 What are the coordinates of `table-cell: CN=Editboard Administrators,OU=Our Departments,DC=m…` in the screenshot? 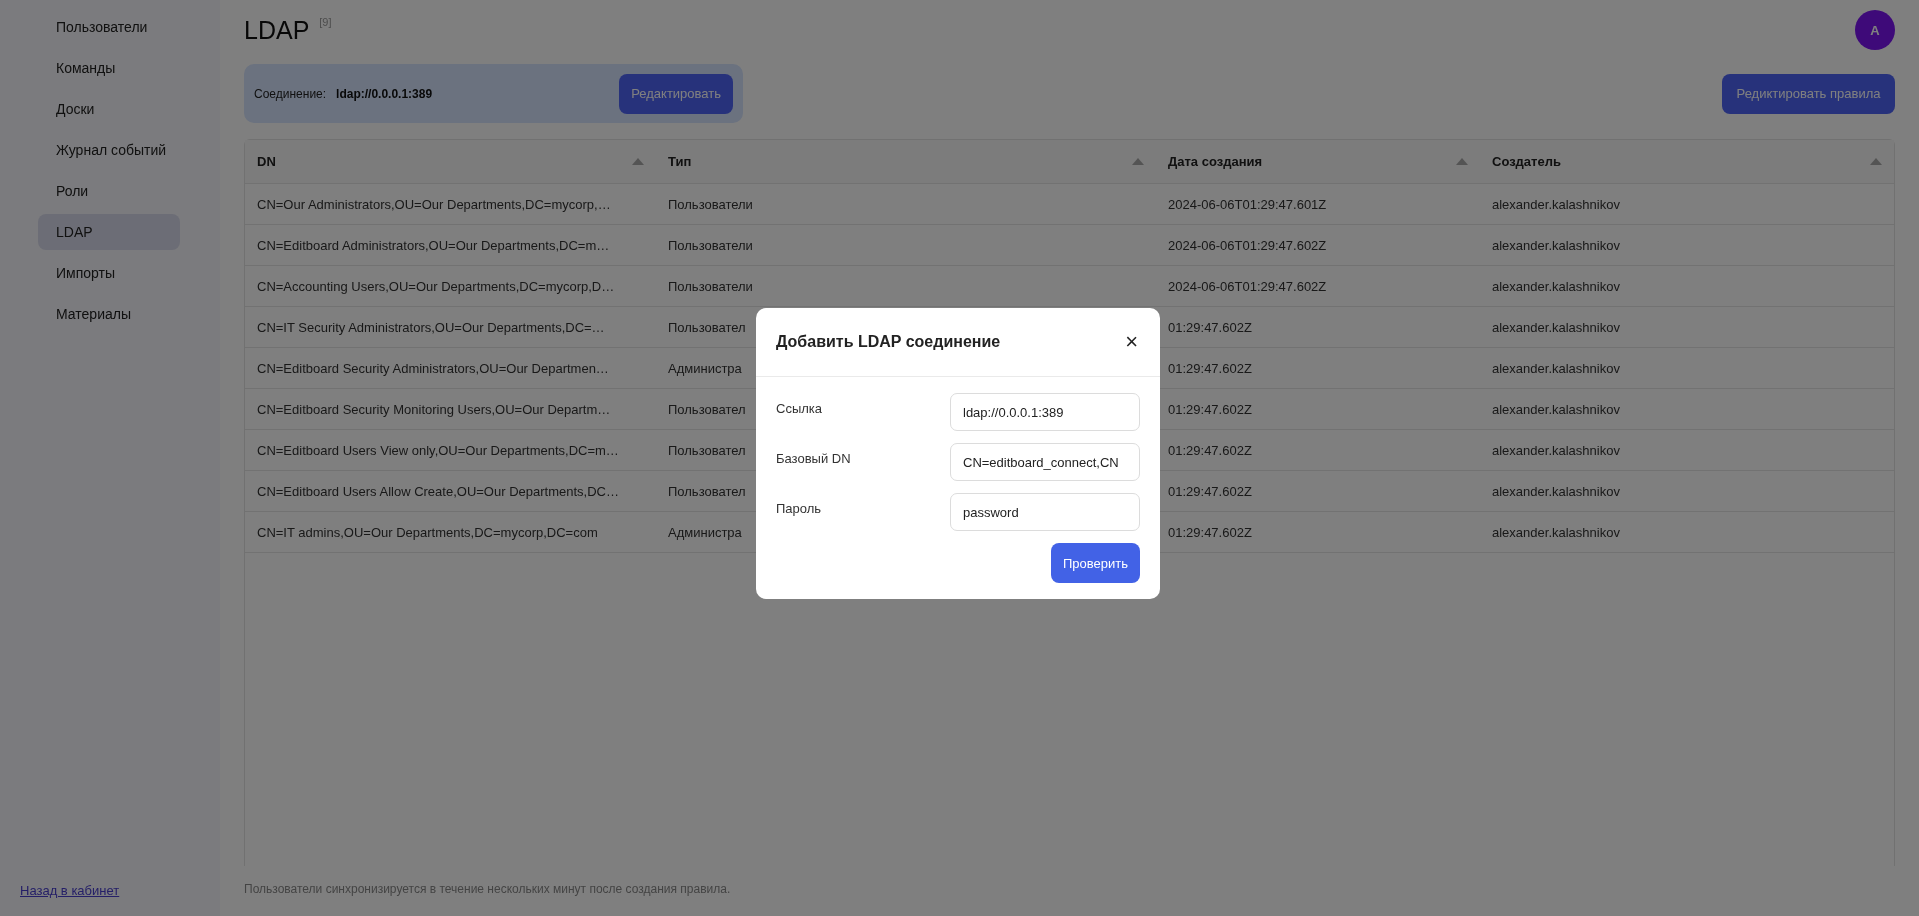 It's located at (433, 245).